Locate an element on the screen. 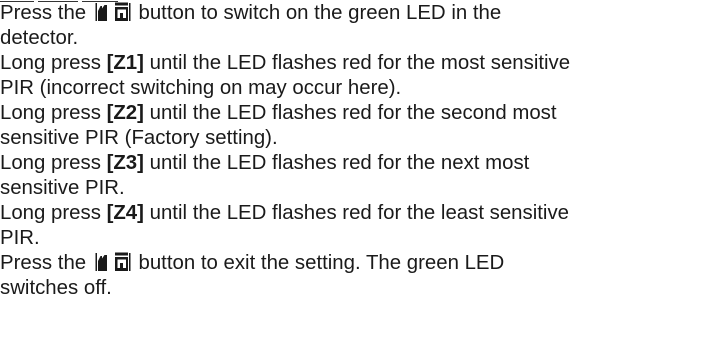  text-fragment: PIR. is located at coordinates (20, 238).